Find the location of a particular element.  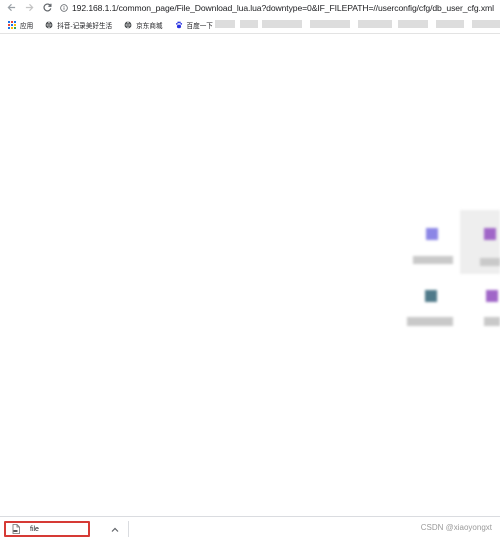

download-filename: file is located at coordinates (34, 529).